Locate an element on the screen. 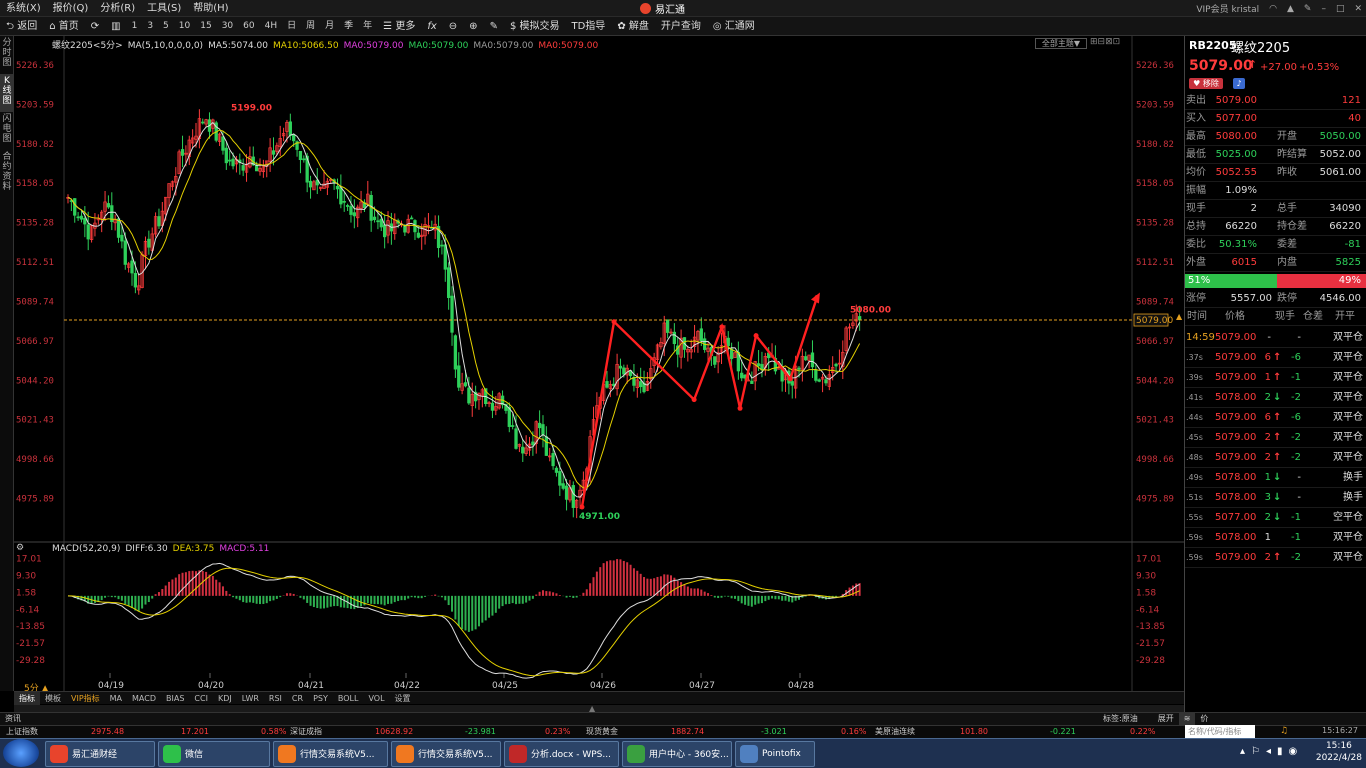 This screenshot has width=1366, height=768. period-button-10: 月 is located at coordinates (329, 26).